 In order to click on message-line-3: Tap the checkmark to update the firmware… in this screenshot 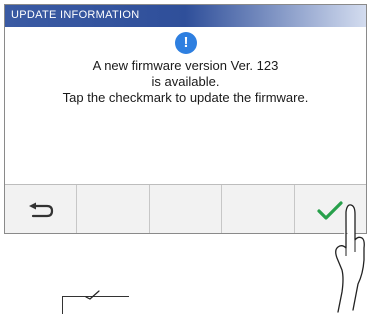, I will do `click(185, 97)`.